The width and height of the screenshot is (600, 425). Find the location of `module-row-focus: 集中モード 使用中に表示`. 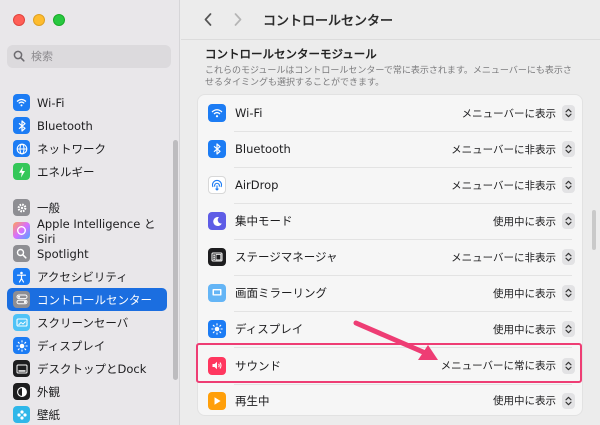

module-row-focus: 集中モード 使用中に表示 is located at coordinates (391, 221).